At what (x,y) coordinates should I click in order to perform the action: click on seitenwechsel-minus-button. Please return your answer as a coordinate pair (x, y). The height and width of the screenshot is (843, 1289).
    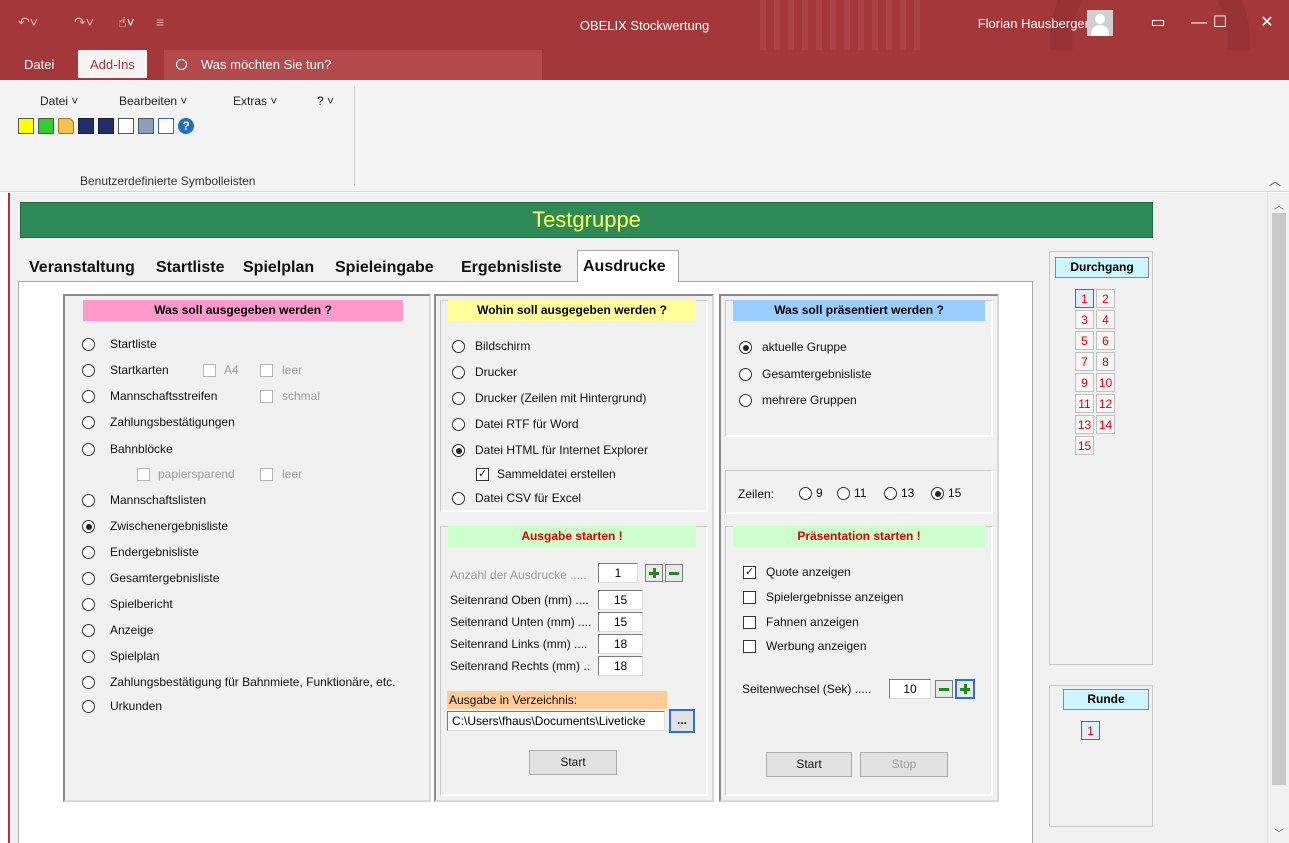
    Looking at the image, I should click on (944, 689).